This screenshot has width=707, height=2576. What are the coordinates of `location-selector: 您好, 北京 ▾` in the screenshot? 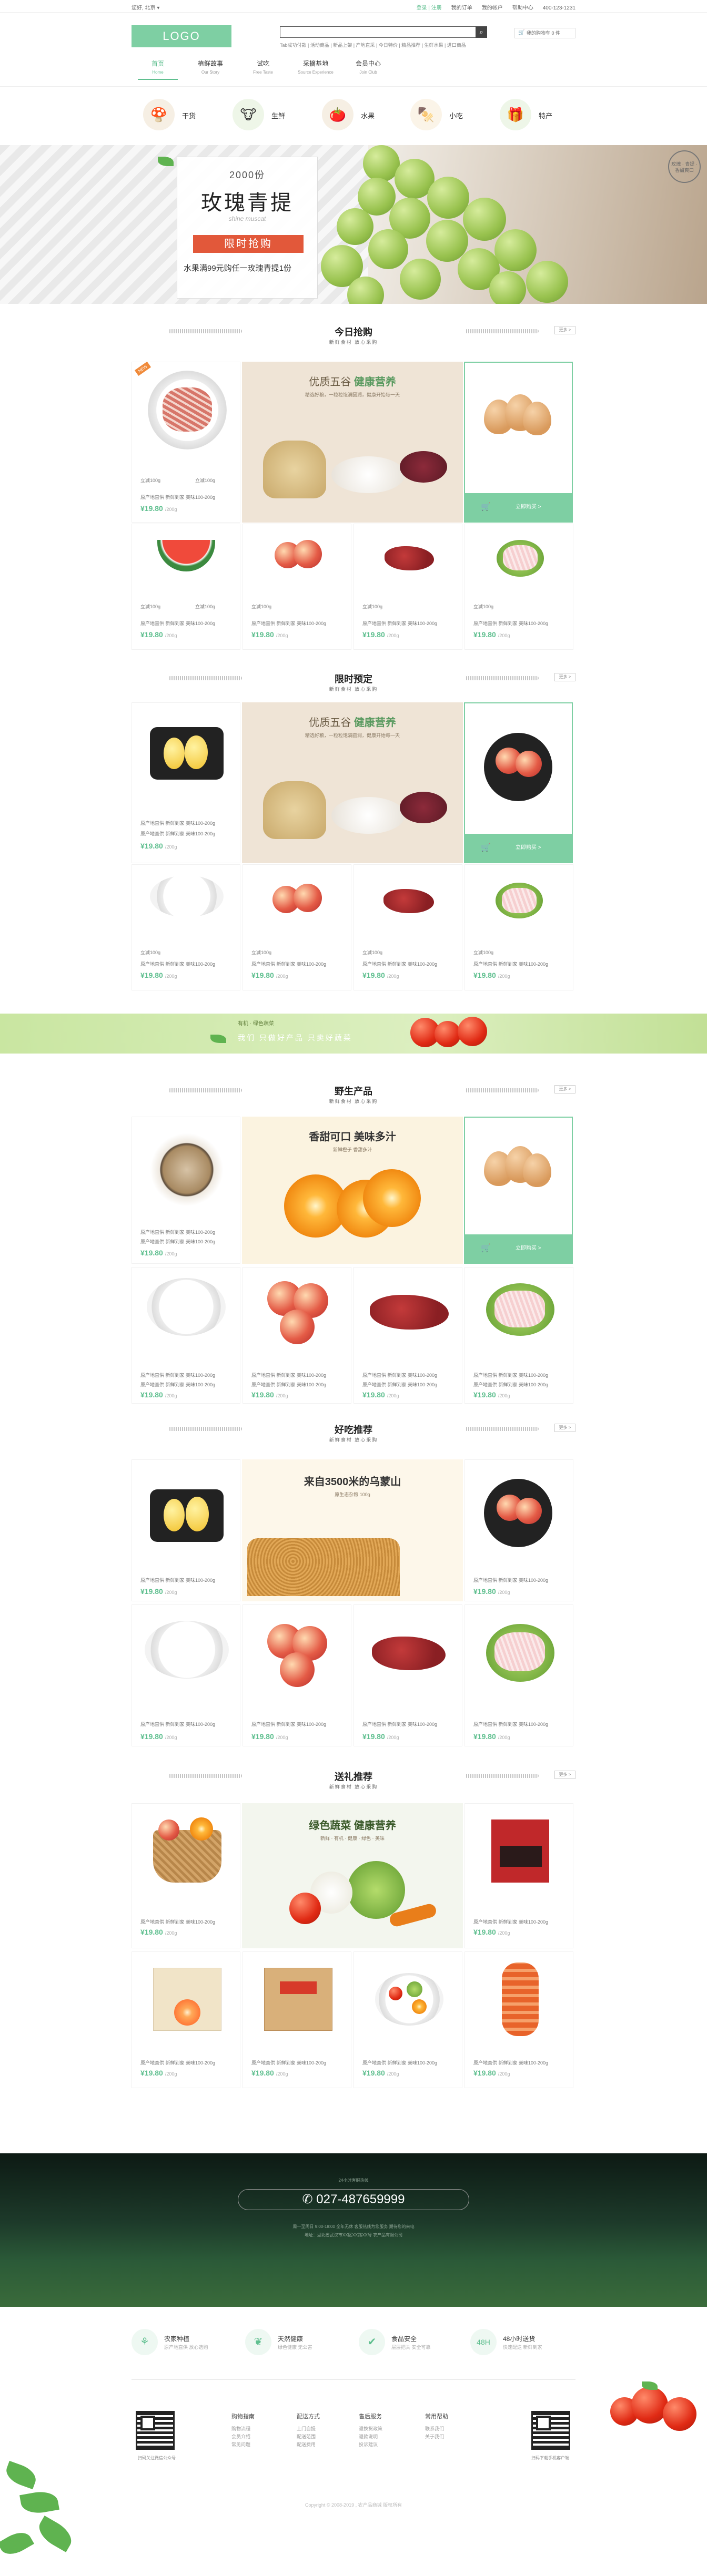 It's located at (145, 7).